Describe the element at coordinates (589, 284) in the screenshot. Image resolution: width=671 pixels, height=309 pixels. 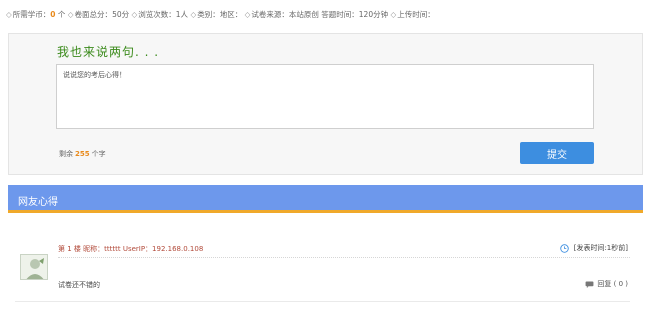
I see `reply-icon` at that location.